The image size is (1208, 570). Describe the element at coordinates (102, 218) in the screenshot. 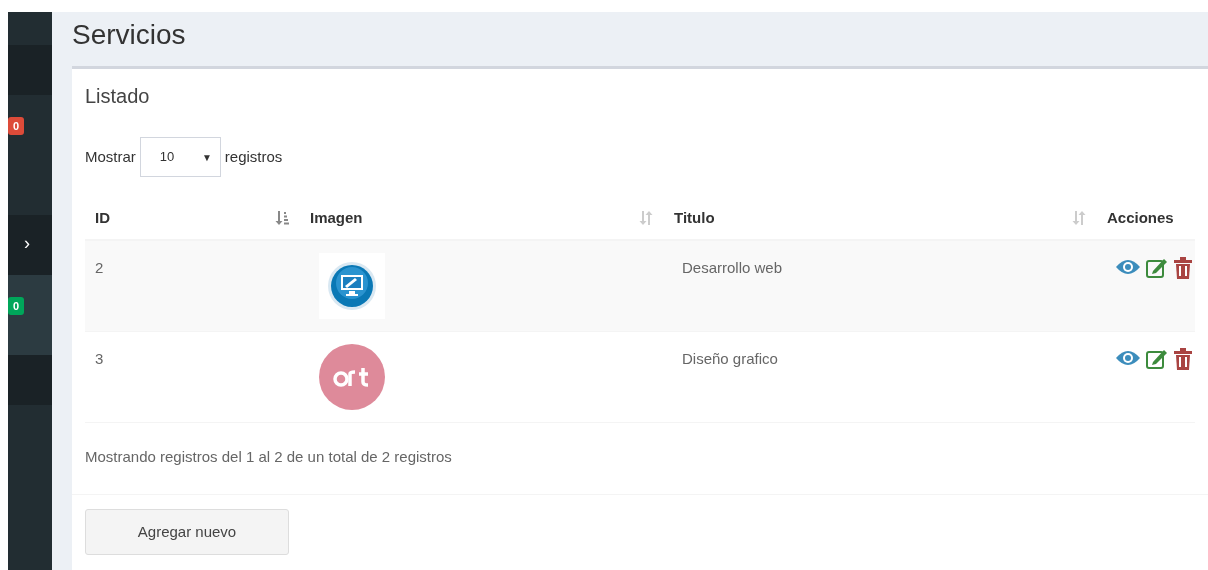

I see `column-header: ID` at that location.